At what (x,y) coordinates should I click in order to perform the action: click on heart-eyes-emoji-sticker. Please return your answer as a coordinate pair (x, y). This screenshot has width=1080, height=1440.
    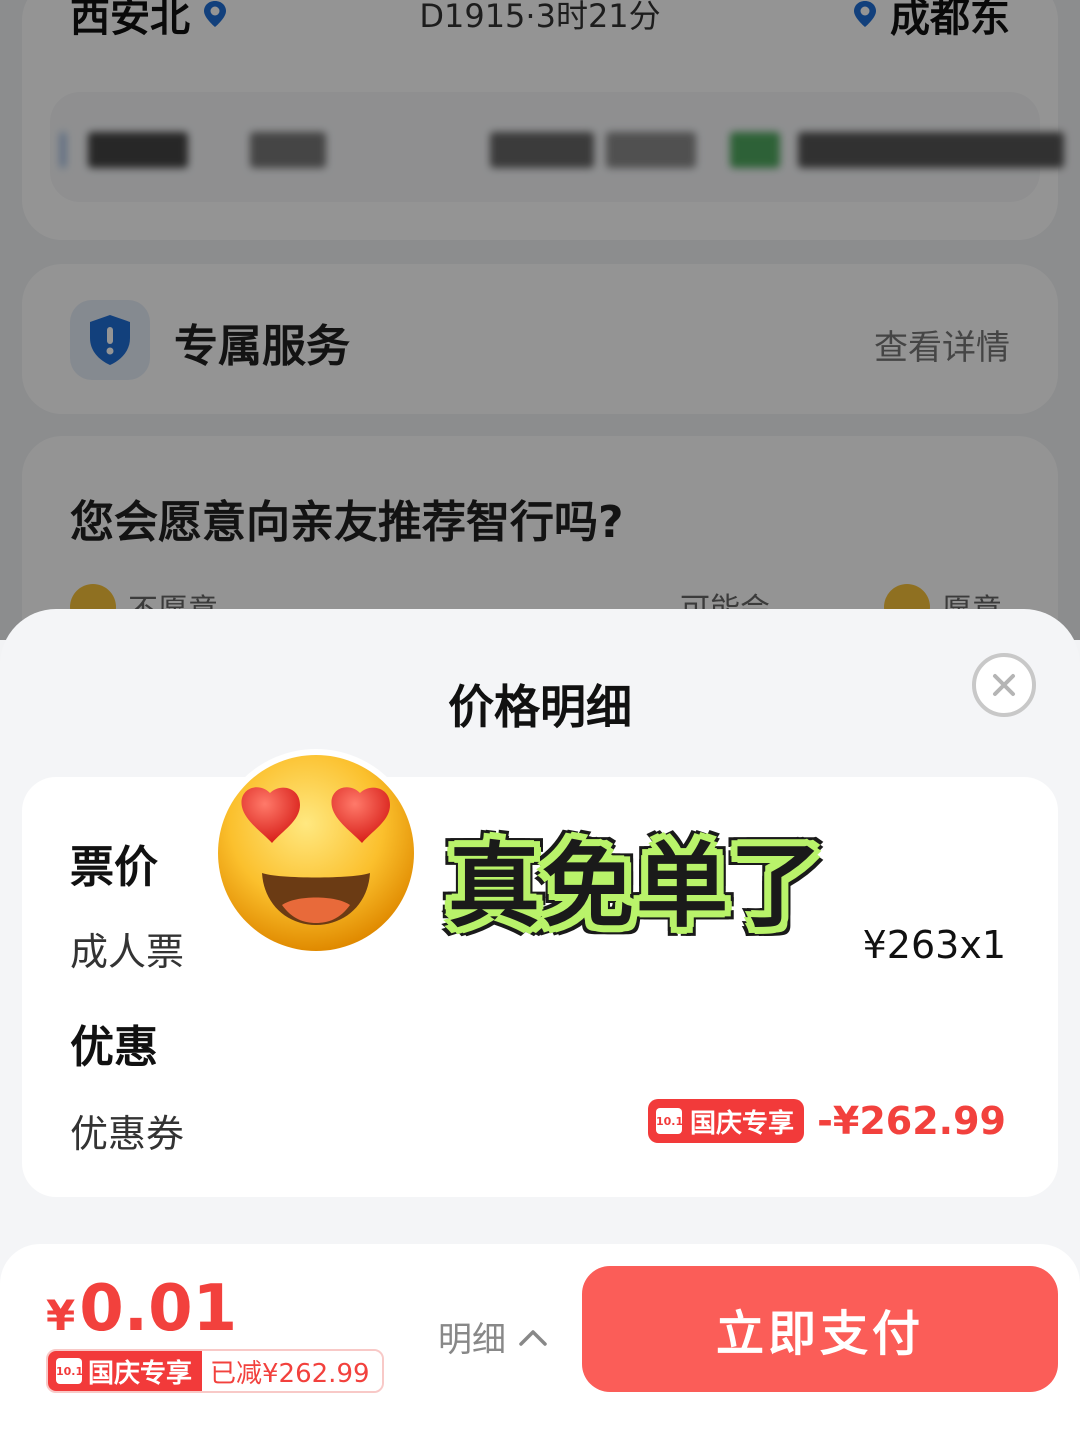
    Looking at the image, I should click on (316, 853).